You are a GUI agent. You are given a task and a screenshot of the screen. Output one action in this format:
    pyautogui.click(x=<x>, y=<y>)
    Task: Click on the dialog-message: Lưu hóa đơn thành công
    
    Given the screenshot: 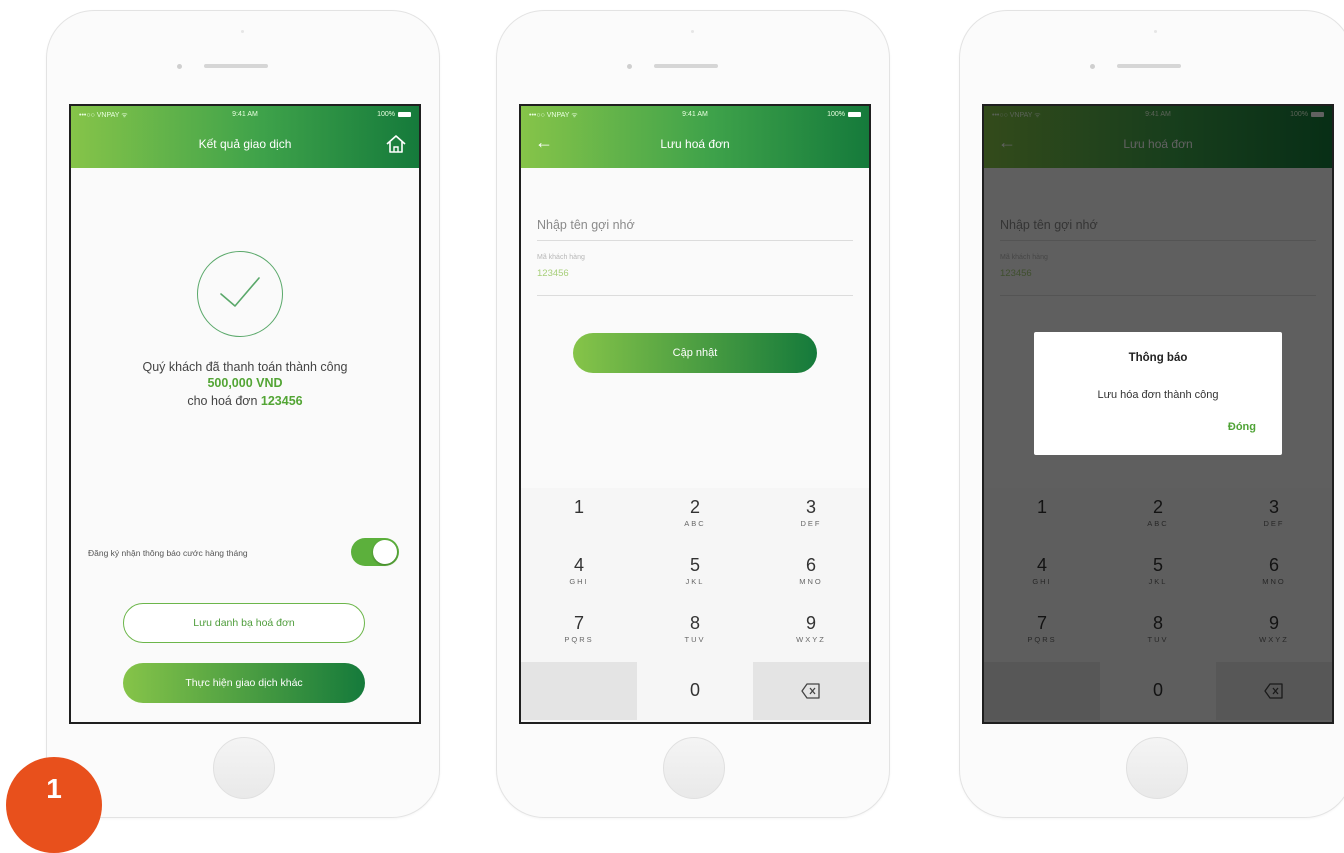 What is the action you would take?
    pyautogui.click(x=1158, y=395)
    